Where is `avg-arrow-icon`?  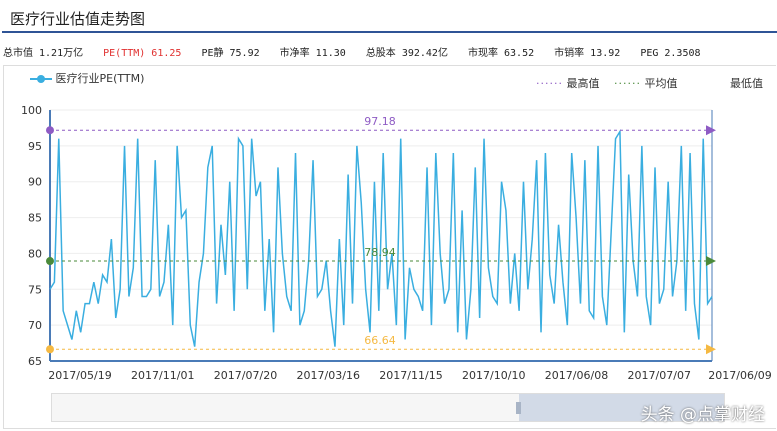 avg-arrow-icon is located at coordinates (711, 261).